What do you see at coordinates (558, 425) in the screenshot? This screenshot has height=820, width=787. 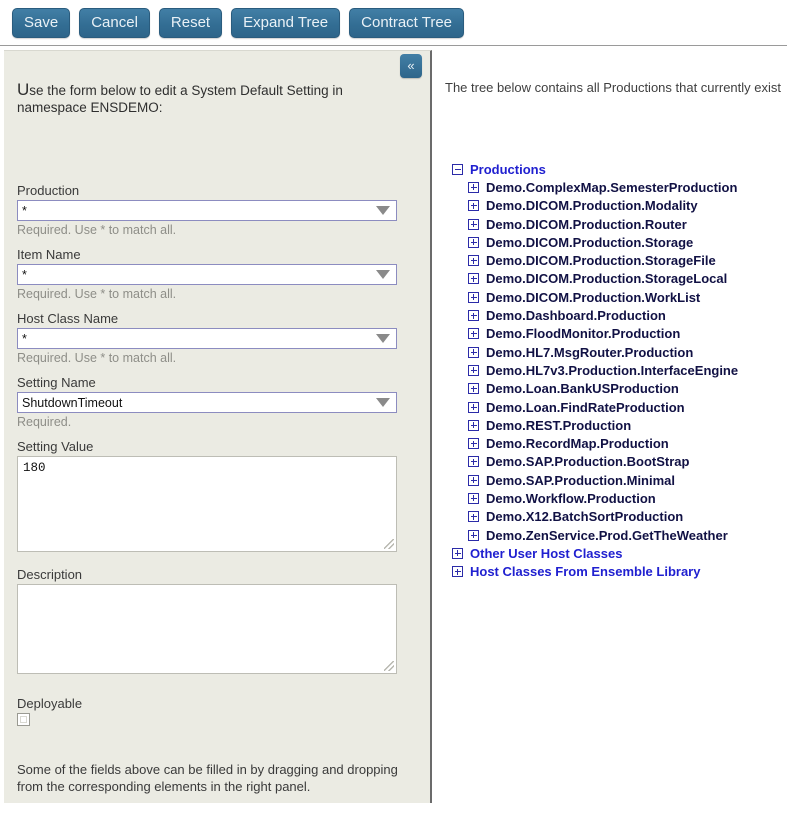 I see `tree-node-label: Demo.REST.Production` at bounding box center [558, 425].